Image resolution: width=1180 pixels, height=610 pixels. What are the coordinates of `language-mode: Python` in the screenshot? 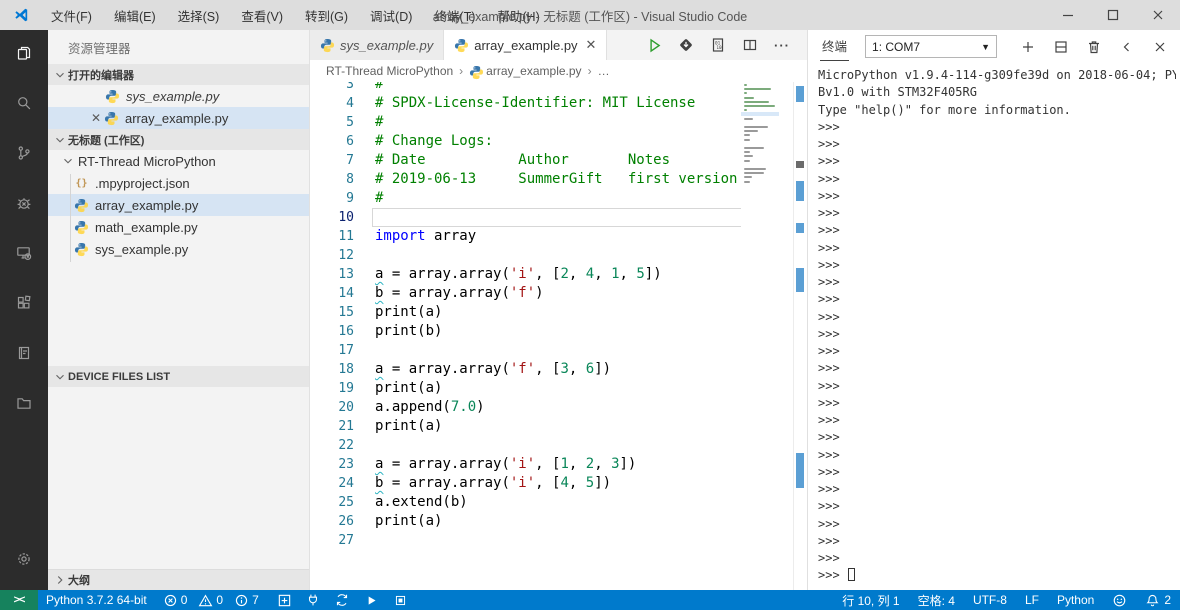 It's located at (1075, 600).